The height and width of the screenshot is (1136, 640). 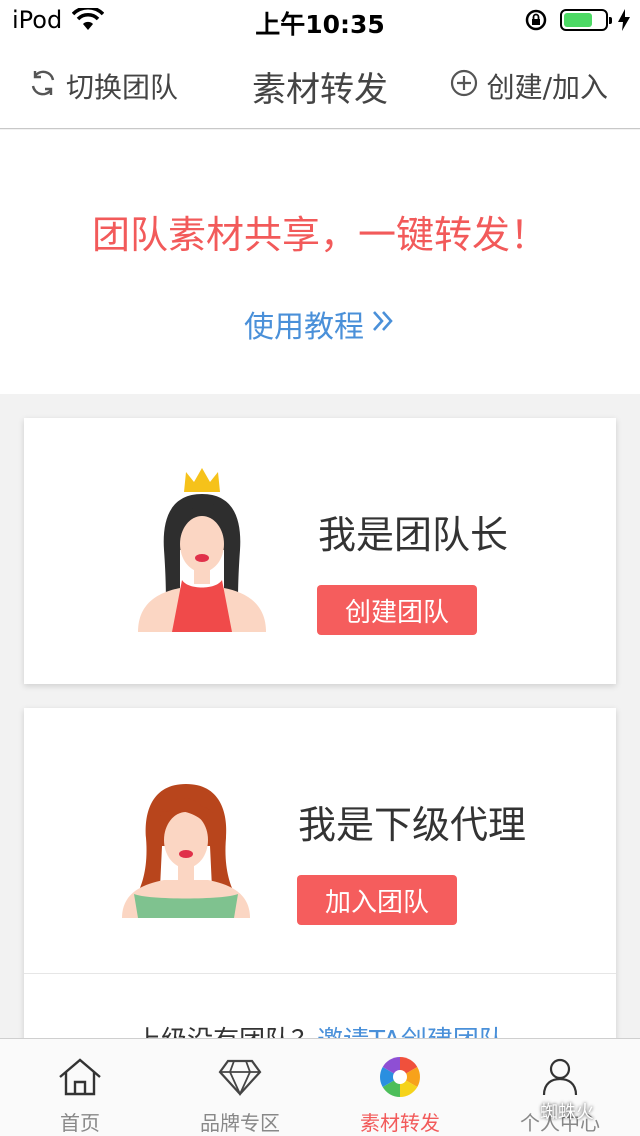 I want to click on leader-title: 我是团队长, so click(x=413, y=535).